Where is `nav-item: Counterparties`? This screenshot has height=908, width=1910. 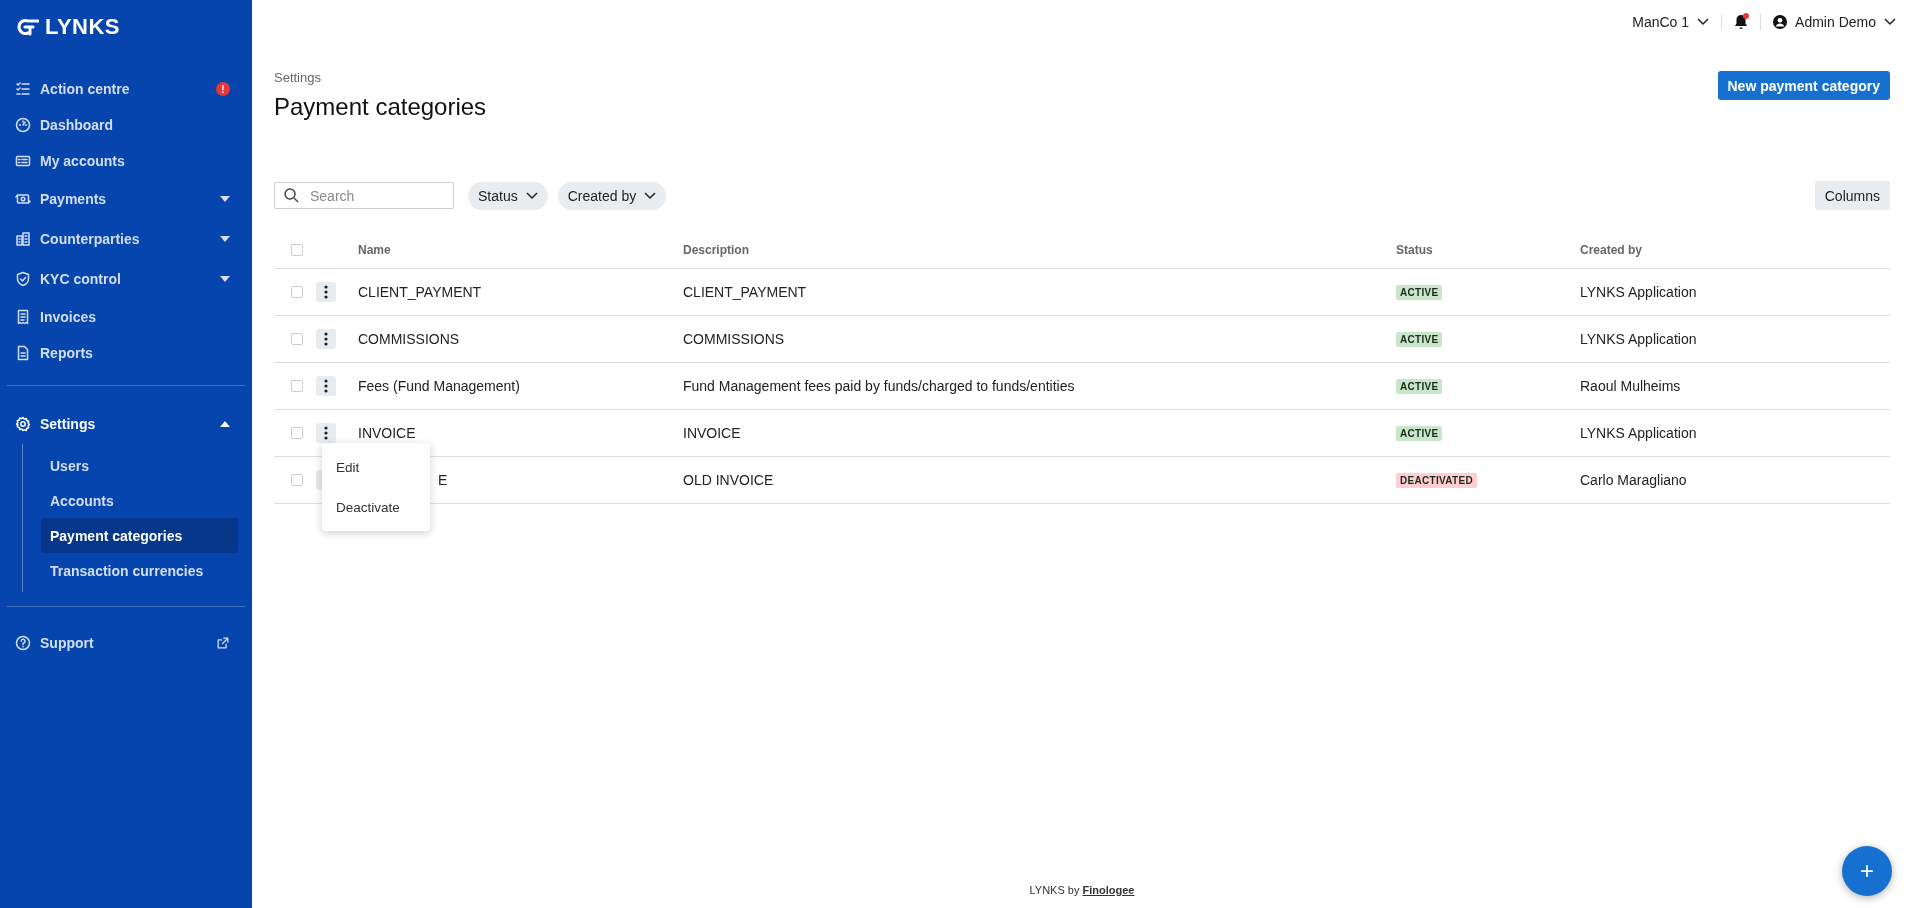
nav-item: Counterparties is located at coordinates (126, 239).